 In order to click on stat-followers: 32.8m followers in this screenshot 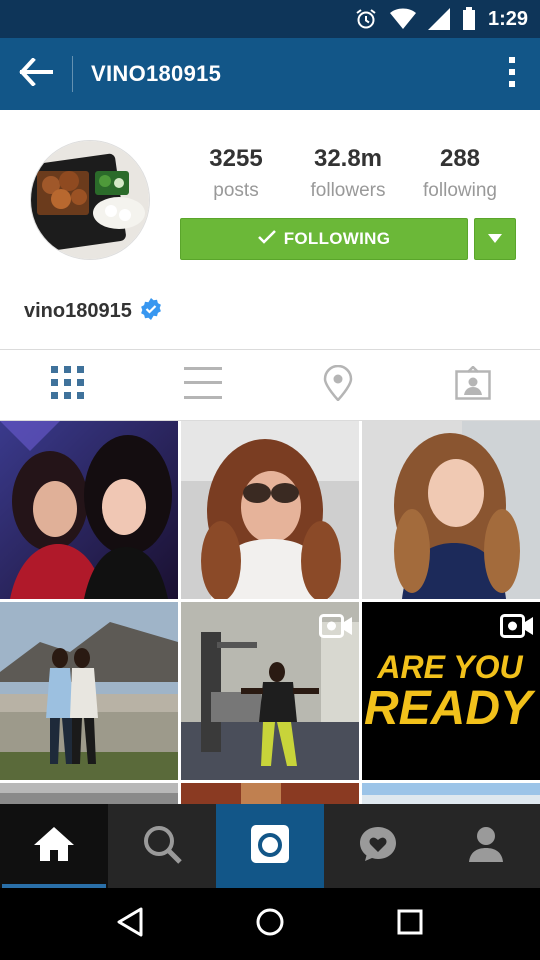, I will do `click(348, 176)`.